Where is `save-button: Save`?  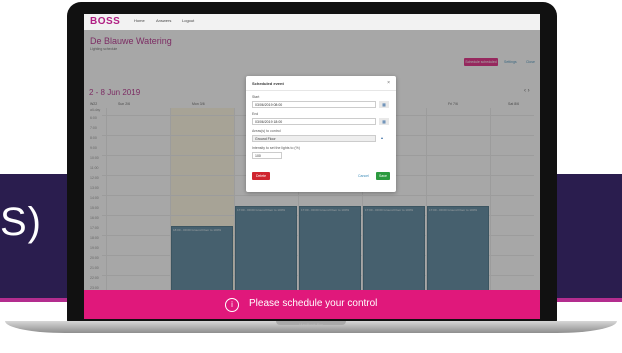 save-button: Save is located at coordinates (383, 176).